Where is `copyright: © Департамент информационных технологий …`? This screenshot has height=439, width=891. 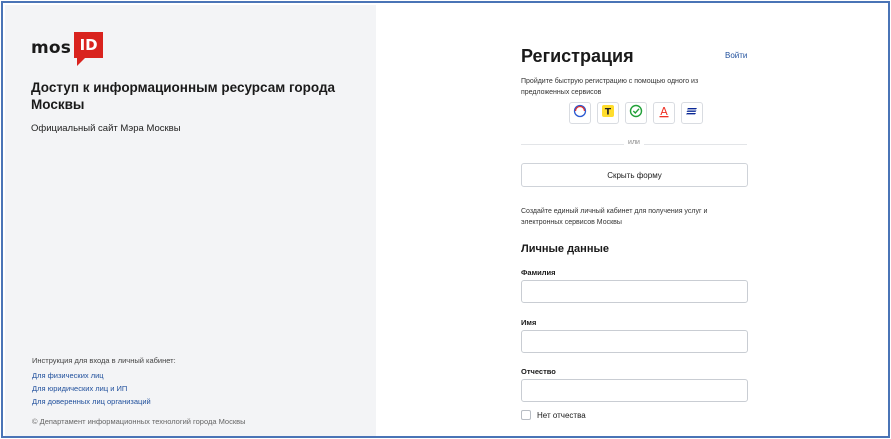
copyright: © Департамент информационных технологий … is located at coordinates (139, 421).